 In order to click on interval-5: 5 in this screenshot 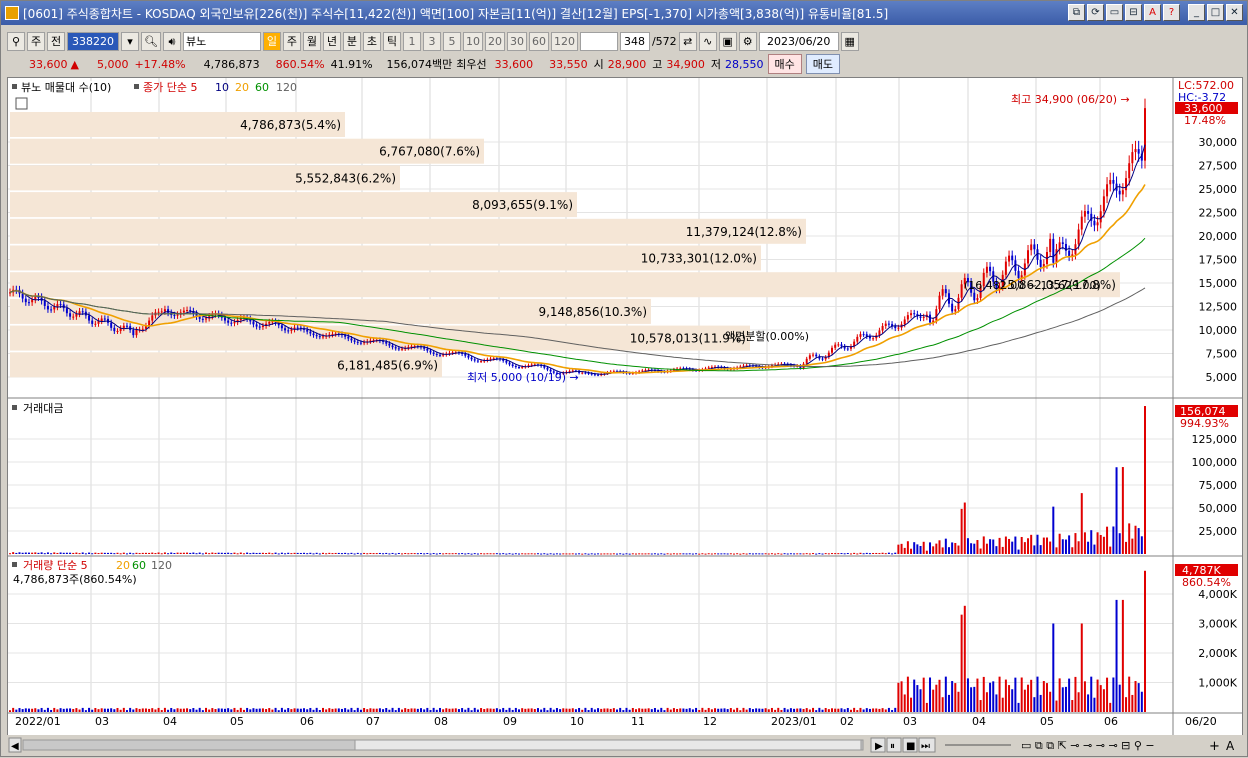, I will do `click(451, 41)`.